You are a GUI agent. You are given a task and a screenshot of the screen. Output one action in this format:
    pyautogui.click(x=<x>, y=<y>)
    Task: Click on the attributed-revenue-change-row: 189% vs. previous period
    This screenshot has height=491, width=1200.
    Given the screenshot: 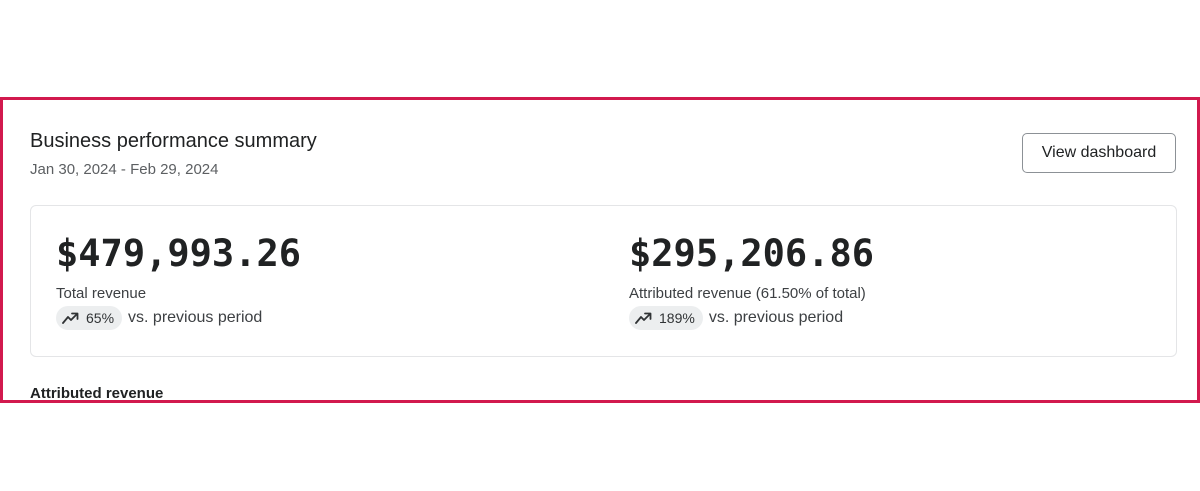 What is the action you would take?
    pyautogui.click(x=736, y=318)
    